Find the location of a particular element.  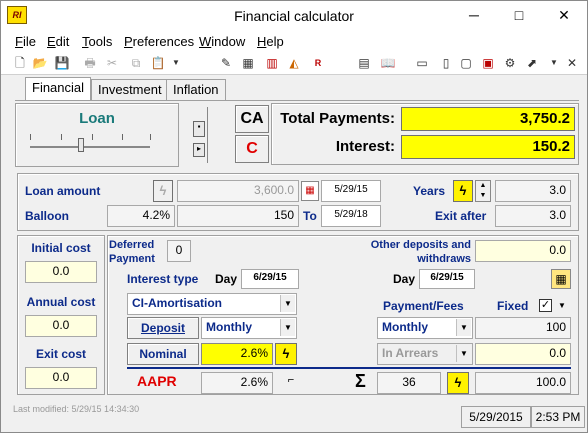

payment-frequency-select: Monthly ▼ is located at coordinates (425, 328).